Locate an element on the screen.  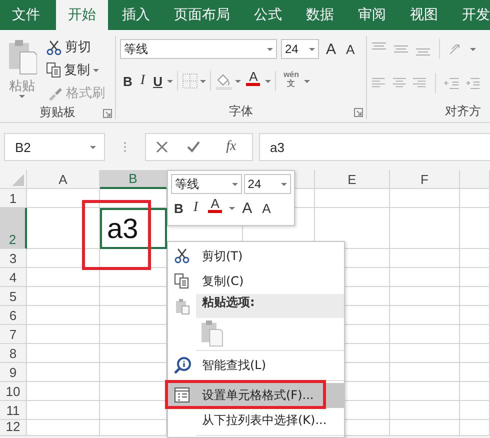
row-header: 7 is located at coordinates (13, 334).